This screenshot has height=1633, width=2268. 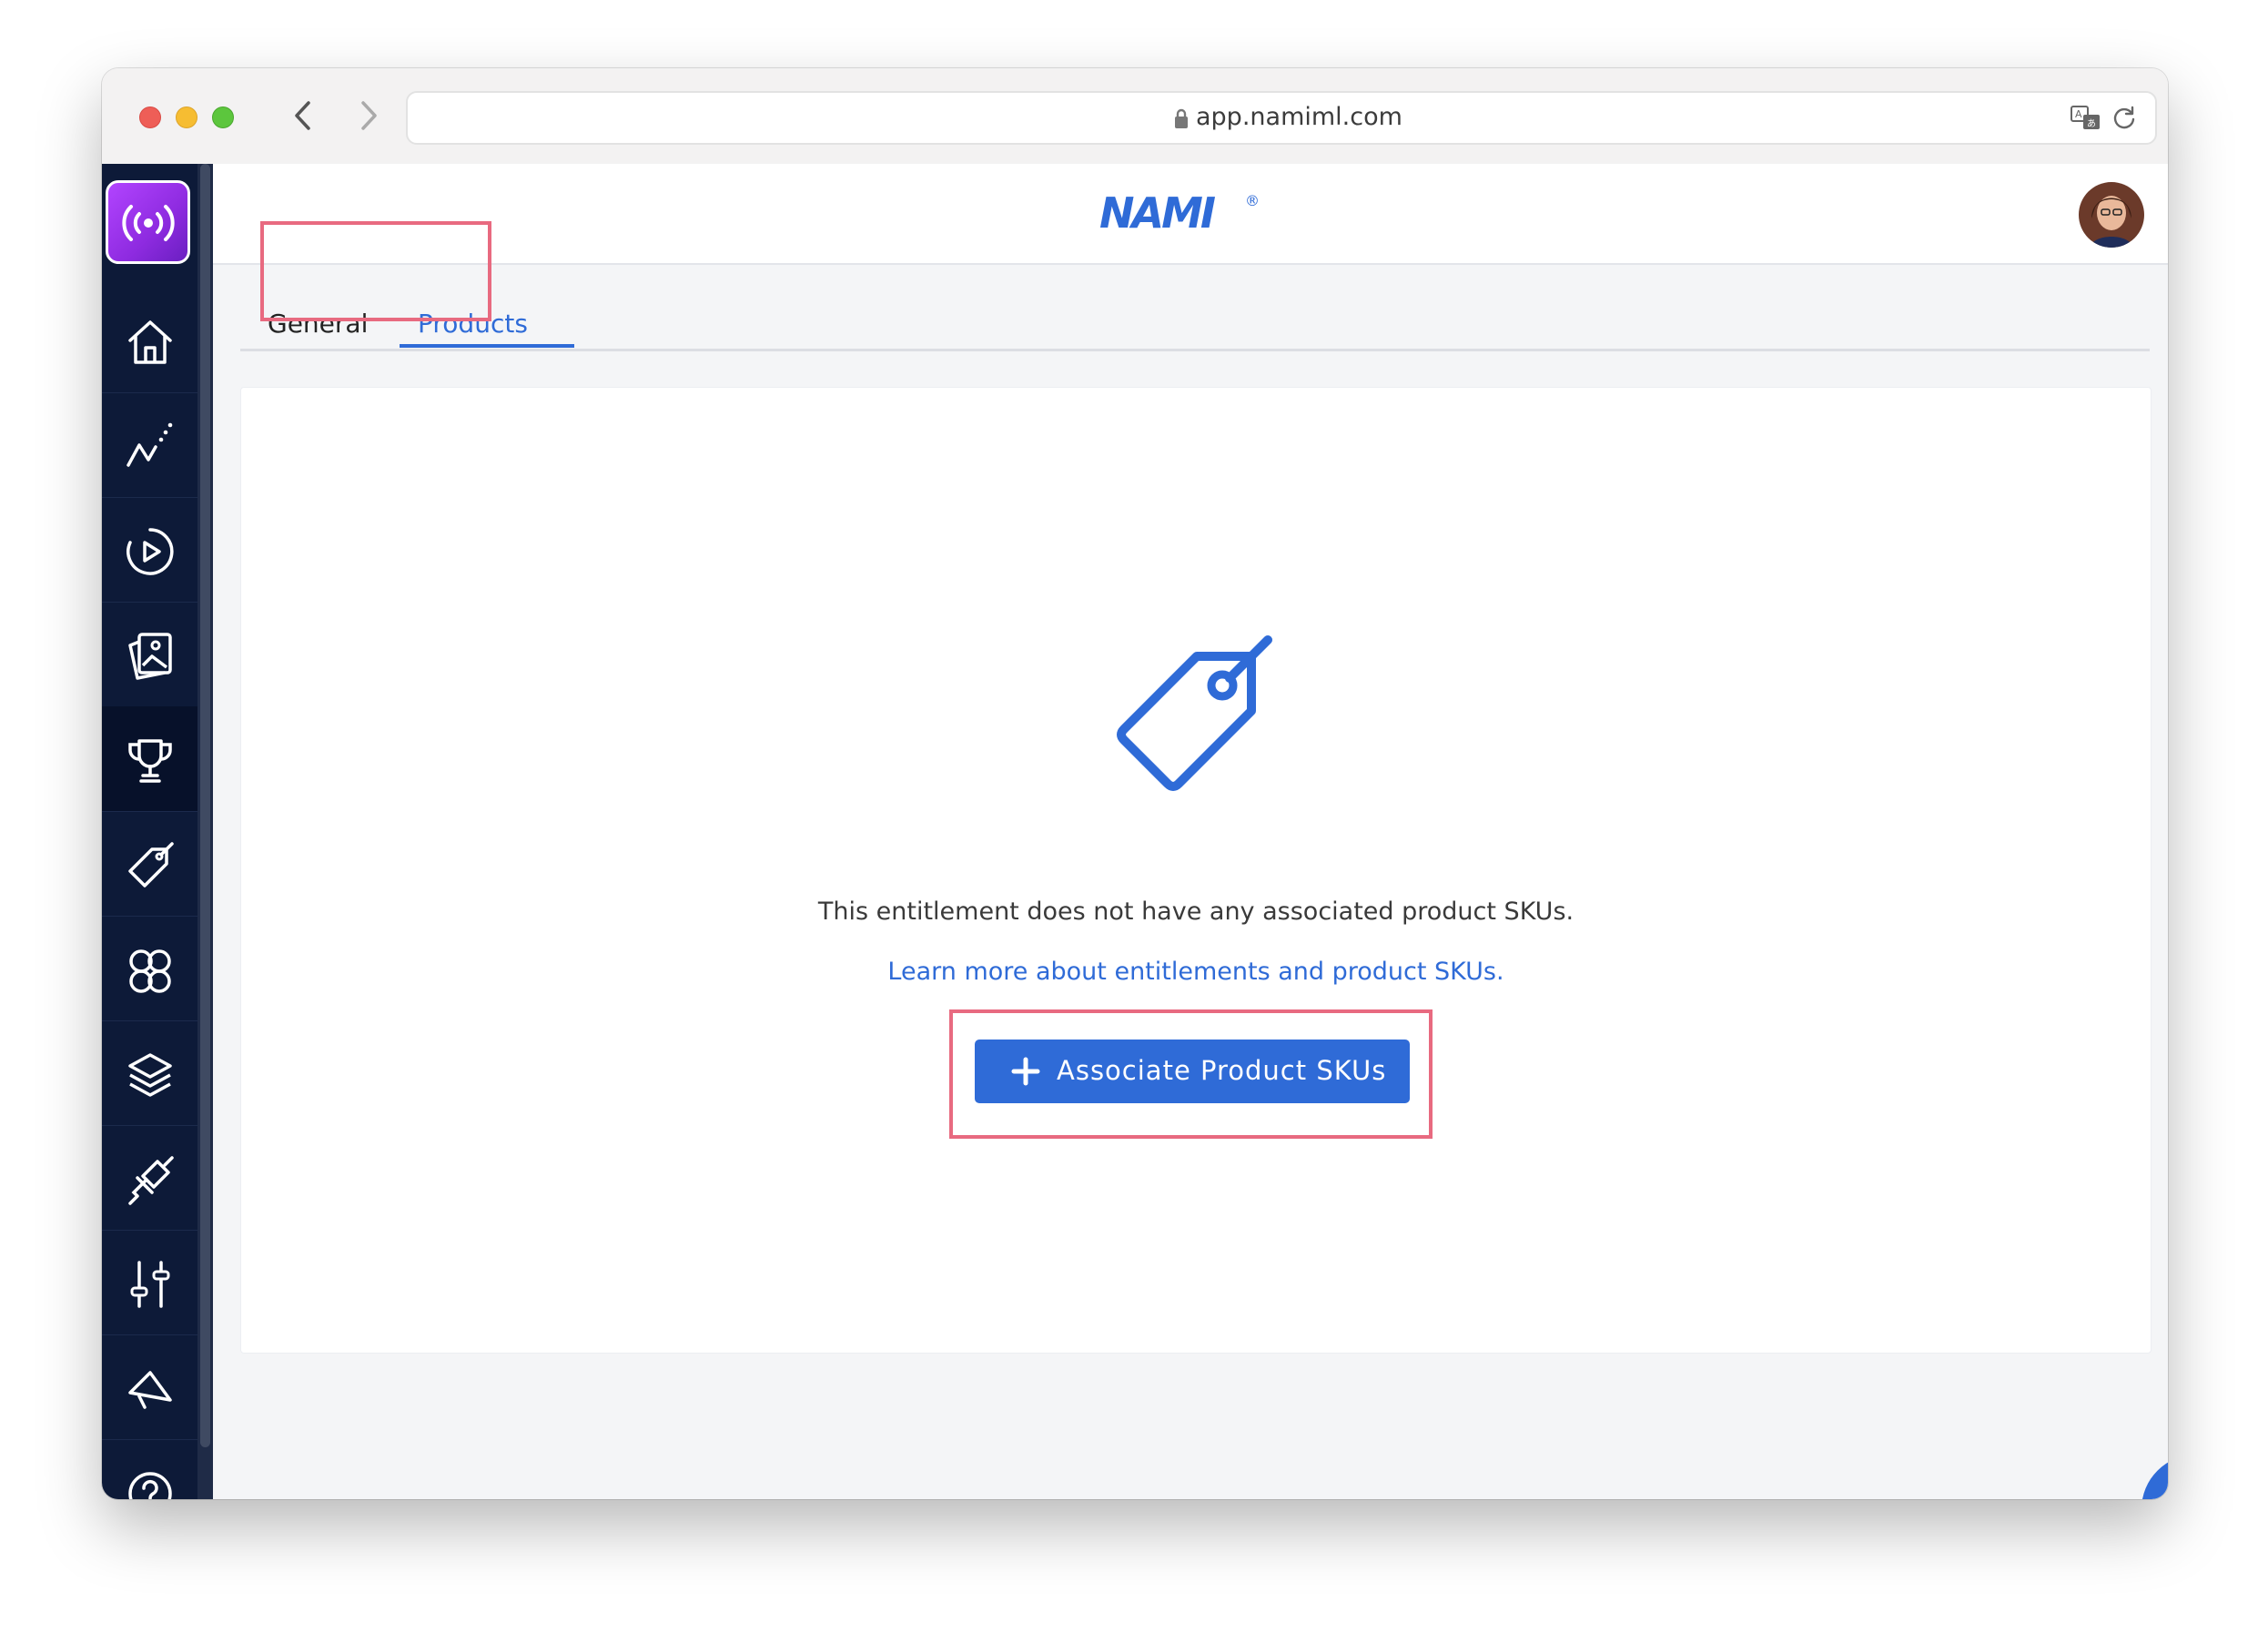 I want to click on sidebar-item-help, so click(x=149, y=1469).